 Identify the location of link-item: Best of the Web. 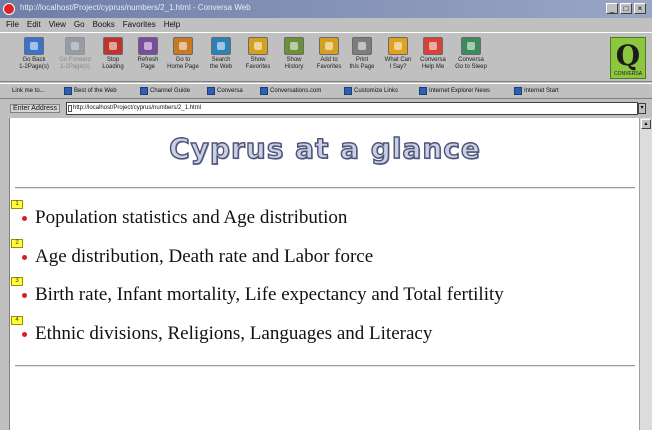
(90, 91).